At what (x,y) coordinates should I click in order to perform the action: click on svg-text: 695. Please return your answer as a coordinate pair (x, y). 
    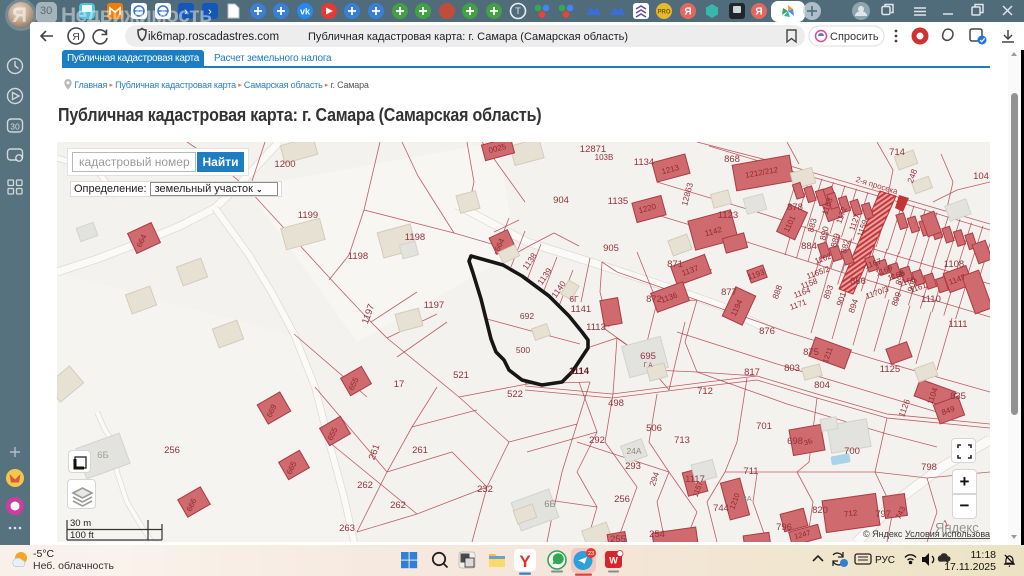
    Looking at the image, I should click on (648, 356).